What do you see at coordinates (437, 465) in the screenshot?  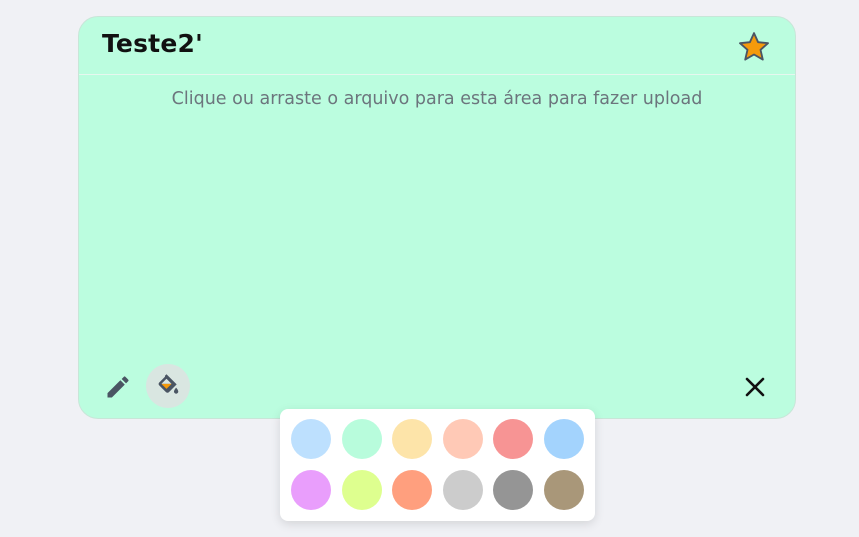 I see `color-palette-popover` at bounding box center [437, 465].